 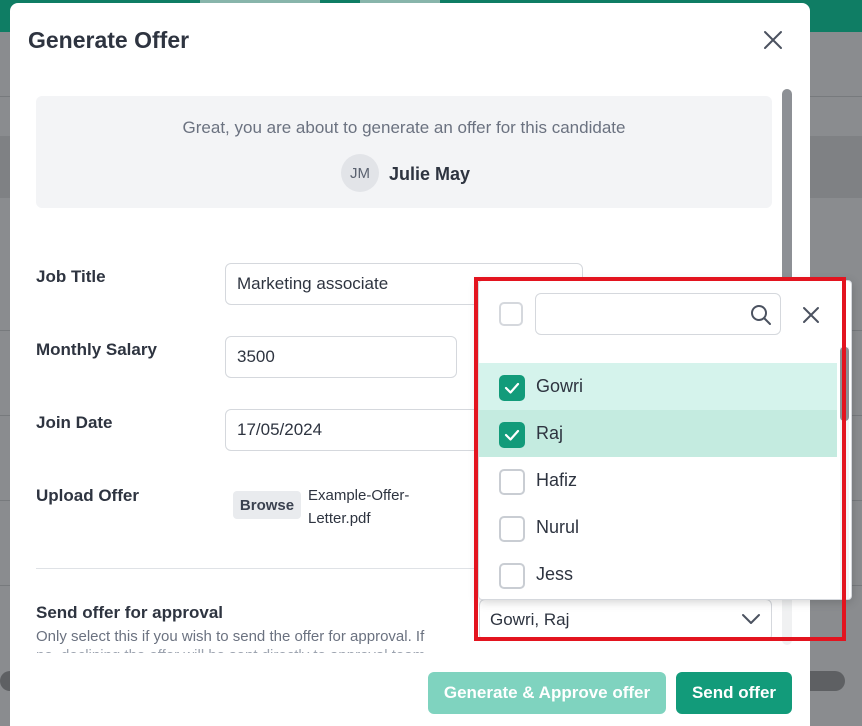 What do you see at coordinates (359, 495) in the screenshot?
I see `file-name-line: Example-Offer-` at bounding box center [359, 495].